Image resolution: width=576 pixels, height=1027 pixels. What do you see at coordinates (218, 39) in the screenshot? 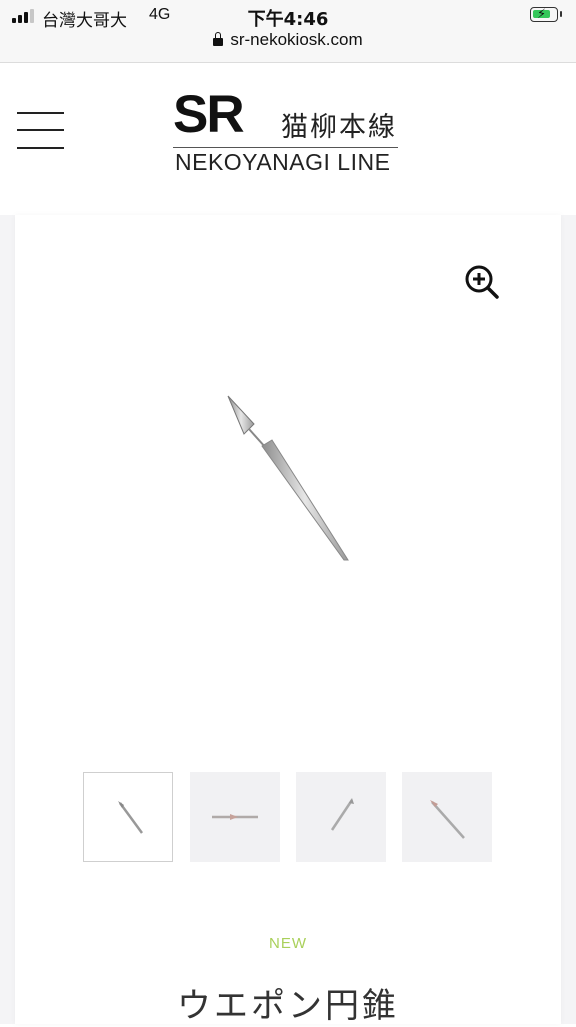
I see `lock-icon` at bounding box center [218, 39].